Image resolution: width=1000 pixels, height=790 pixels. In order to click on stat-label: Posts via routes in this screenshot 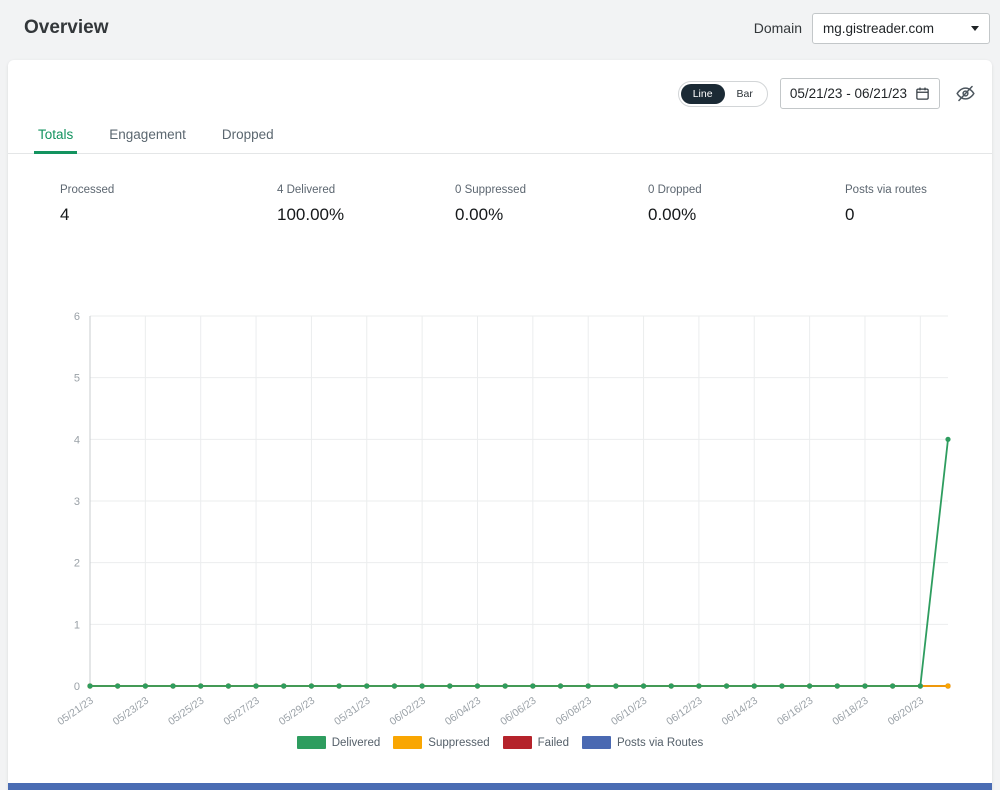, I will do `click(886, 190)`.